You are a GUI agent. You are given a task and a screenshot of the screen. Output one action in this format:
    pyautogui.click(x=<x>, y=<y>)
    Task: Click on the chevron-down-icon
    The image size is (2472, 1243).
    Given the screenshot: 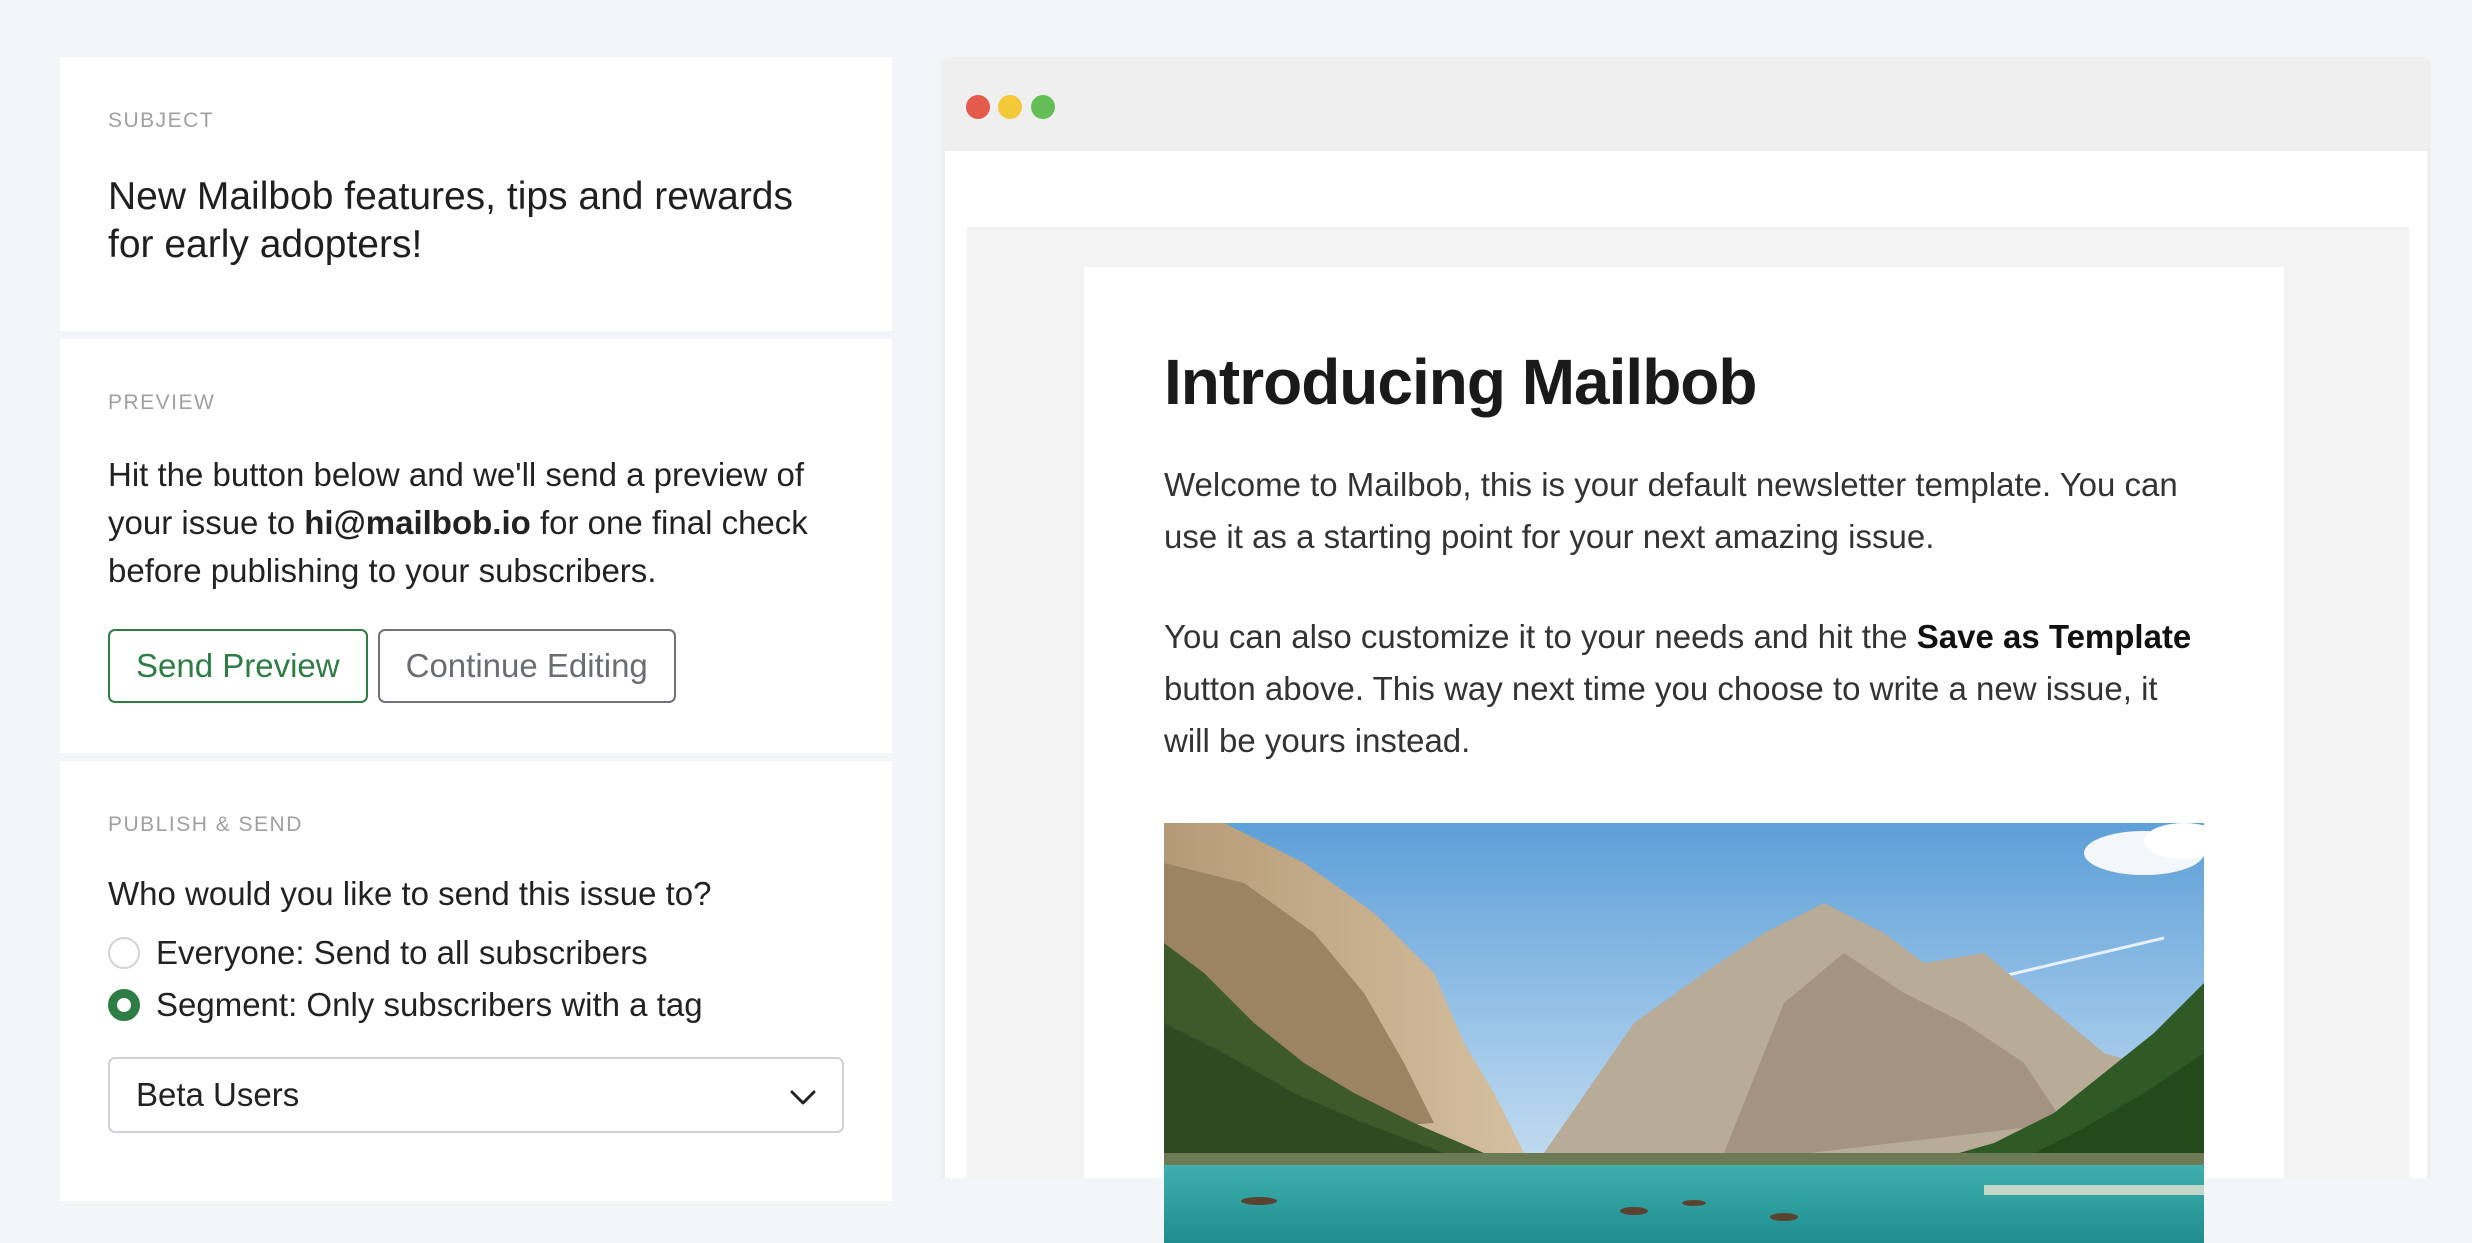 What is the action you would take?
    pyautogui.click(x=803, y=1095)
    